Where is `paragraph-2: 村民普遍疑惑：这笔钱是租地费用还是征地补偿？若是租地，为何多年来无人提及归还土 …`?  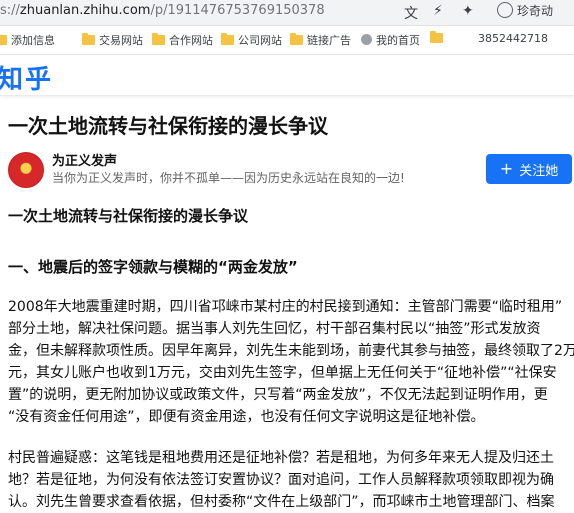
paragraph-2: 村民普遍疑惑：这笔钱是租地费用还是征地补偿？若是租地，为何多年来无人提及归还土 … is located at coordinates (288, 480).